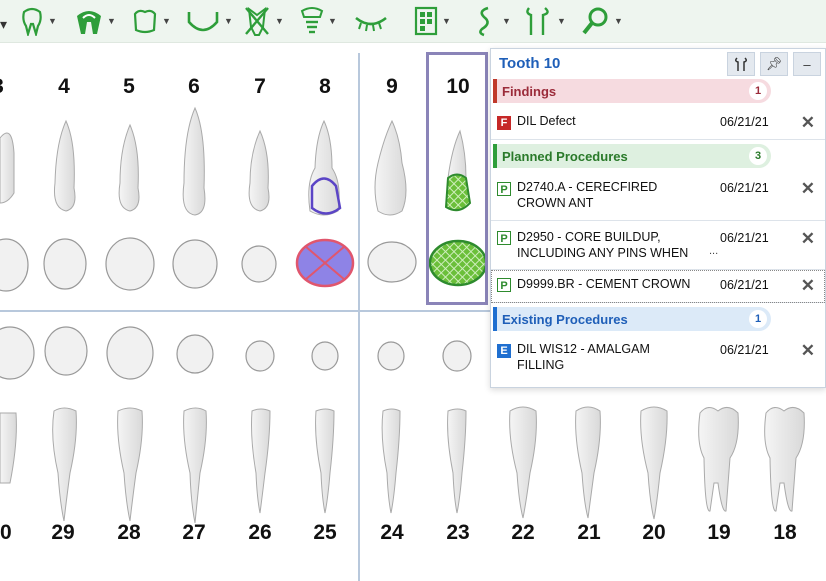 This screenshot has width=826, height=581. Describe the element at coordinates (257, 21) in the screenshot. I see `extraction-icon` at that location.